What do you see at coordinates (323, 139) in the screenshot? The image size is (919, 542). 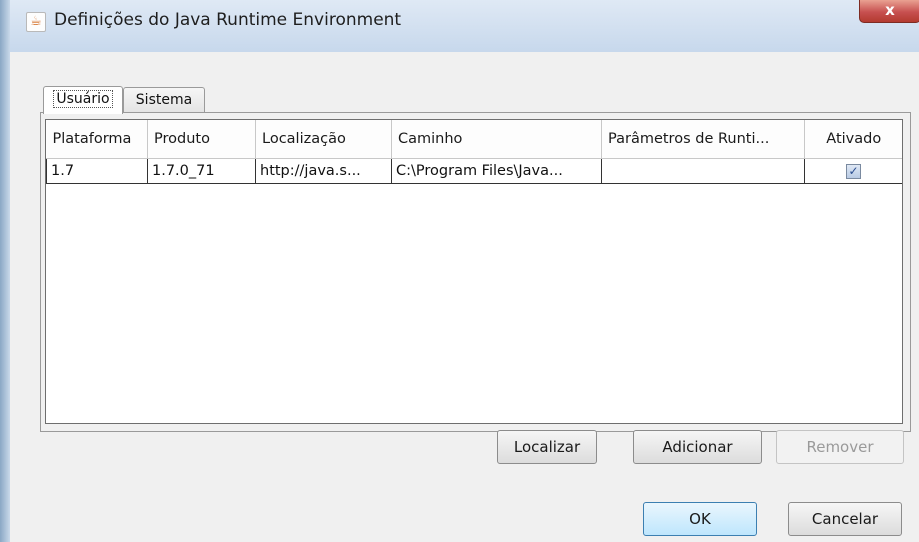 I see `column-header-localizacao: Localização` at bounding box center [323, 139].